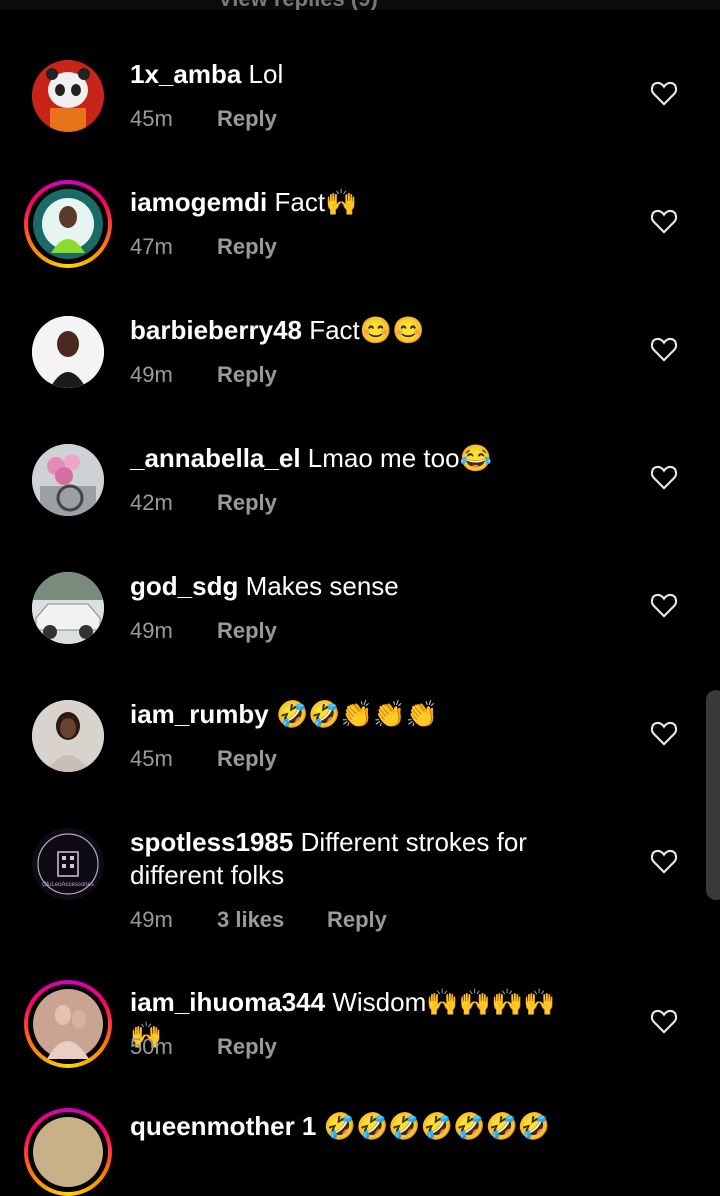 This screenshot has width=720, height=1196. I want to click on comment-text: iamogemdi Fact🙌, so click(350, 202).